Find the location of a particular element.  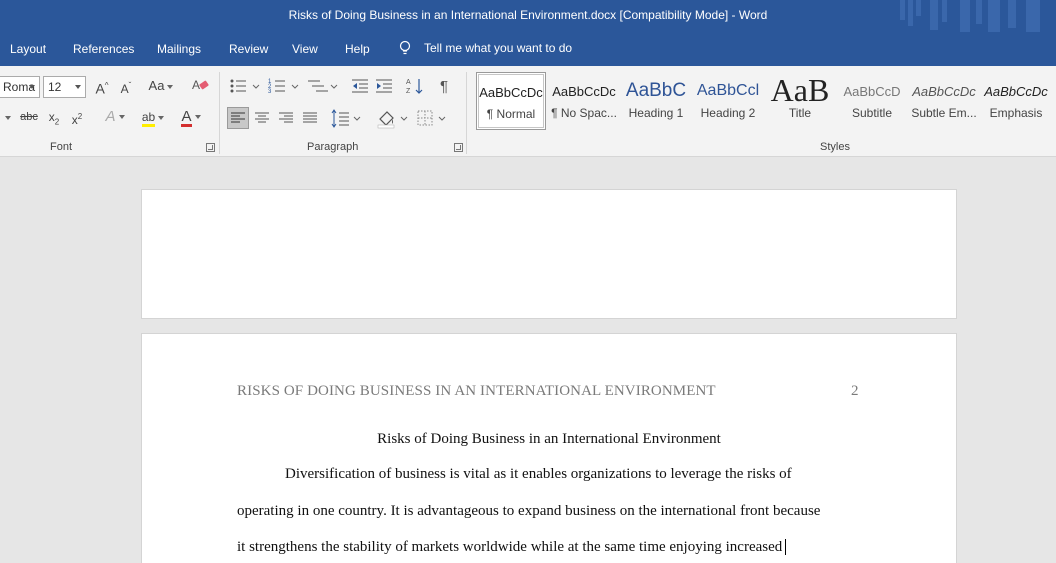

justify-button is located at coordinates (310, 118).